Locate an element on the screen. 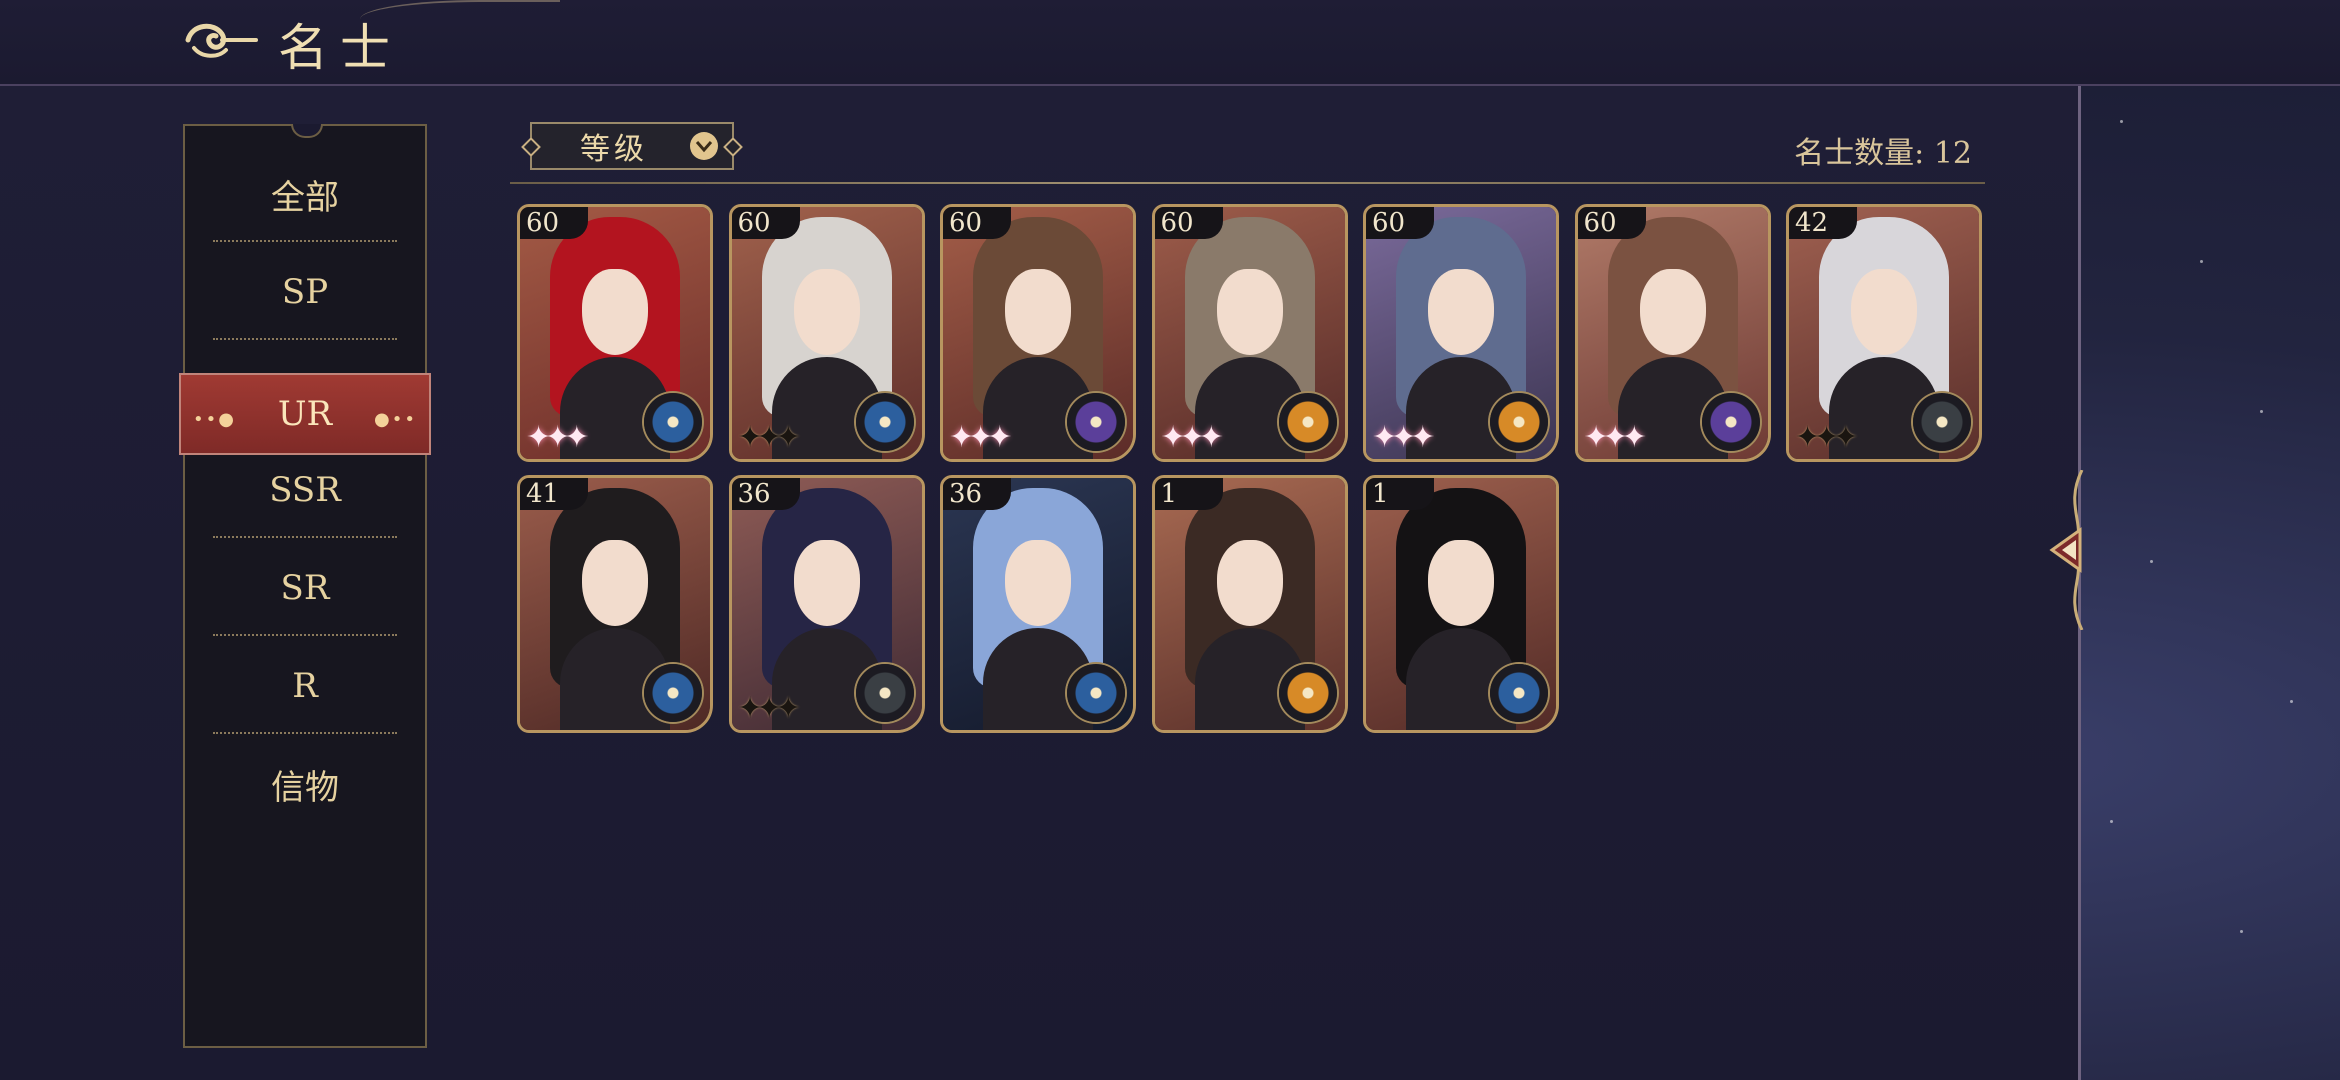  page-title: 名士 is located at coordinates (340, 48).